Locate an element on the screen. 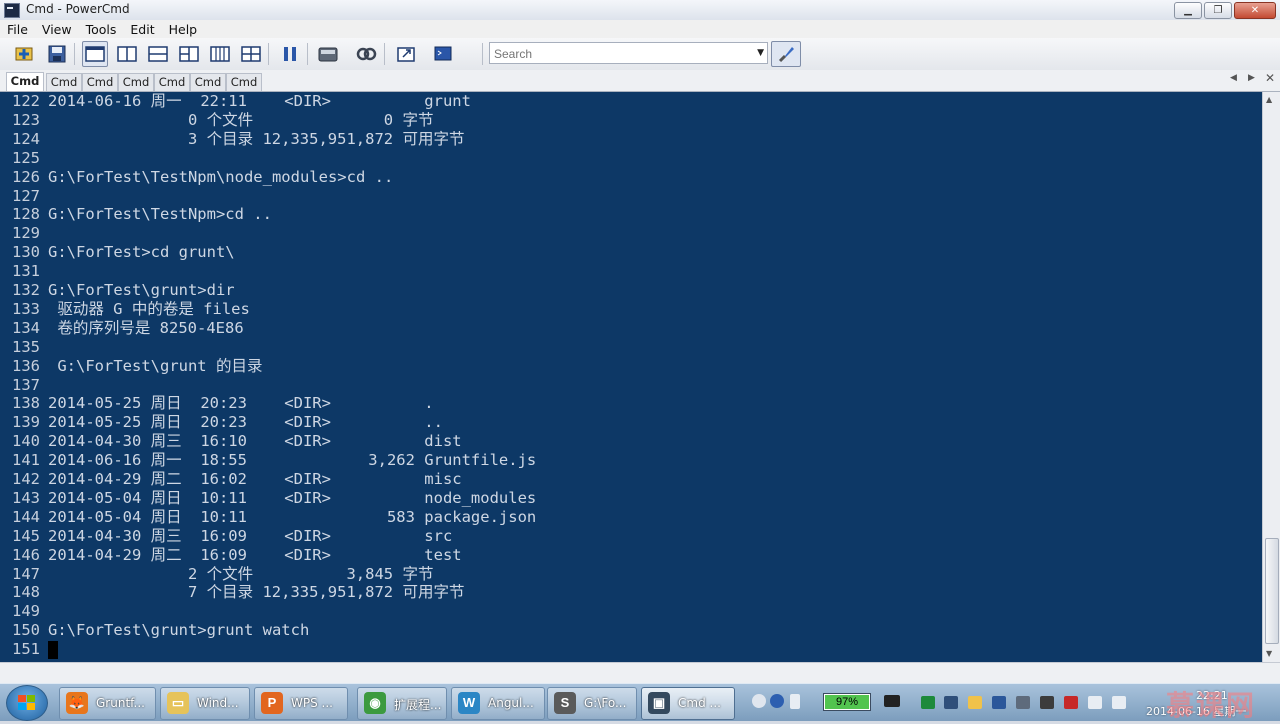 Image resolution: width=1280 pixels, height=724 pixels. start-button is located at coordinates (27, 703).